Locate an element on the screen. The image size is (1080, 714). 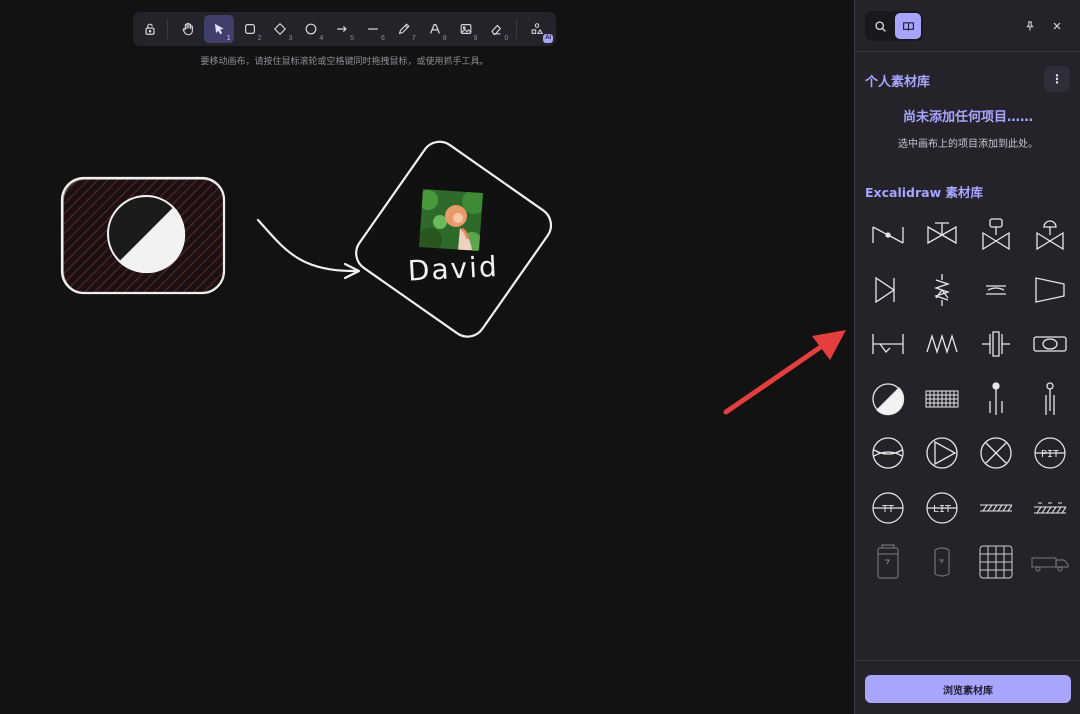
pin-icon is located at coordinates (1030, 26).